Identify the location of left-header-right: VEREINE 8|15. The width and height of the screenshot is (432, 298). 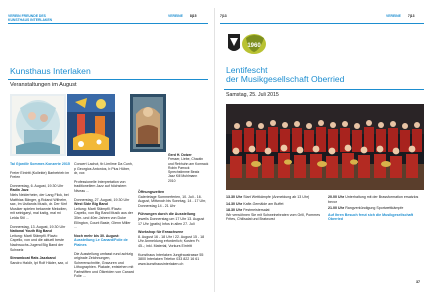
(182, 16).